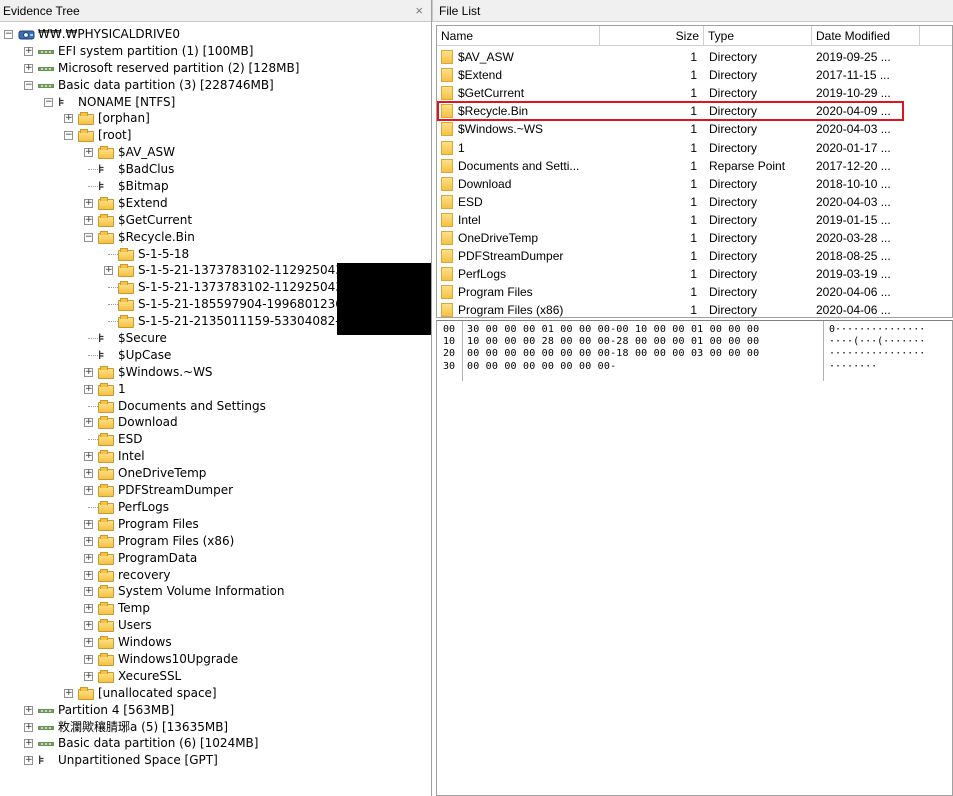  What do you see at coordinates (215, 676) in the screenshot?
I see `tree-node: + XecureSSL` at bounding box center [215, 676].